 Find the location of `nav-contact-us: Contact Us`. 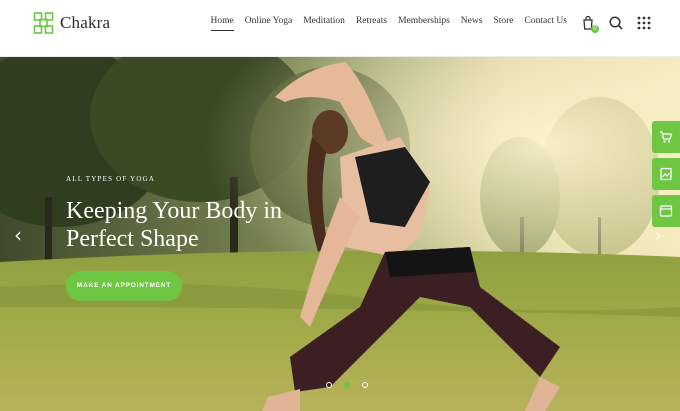

nav-contact-us: Contact Us is located at coordinates (546, 23).